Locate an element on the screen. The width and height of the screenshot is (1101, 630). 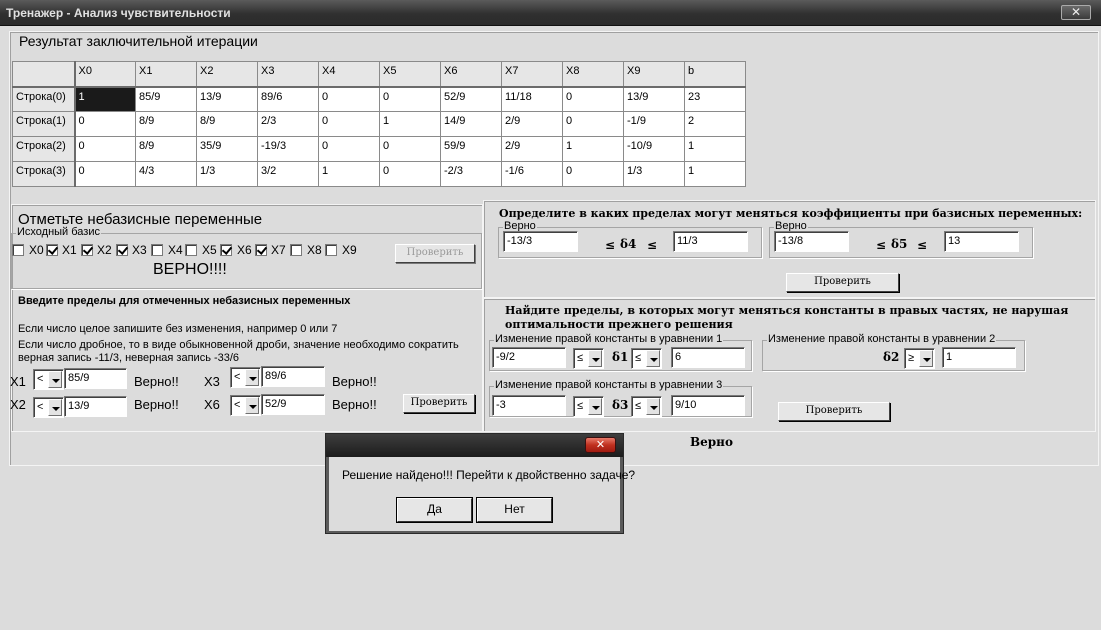
checkbox-x0 is located at coordinates (18, 250).